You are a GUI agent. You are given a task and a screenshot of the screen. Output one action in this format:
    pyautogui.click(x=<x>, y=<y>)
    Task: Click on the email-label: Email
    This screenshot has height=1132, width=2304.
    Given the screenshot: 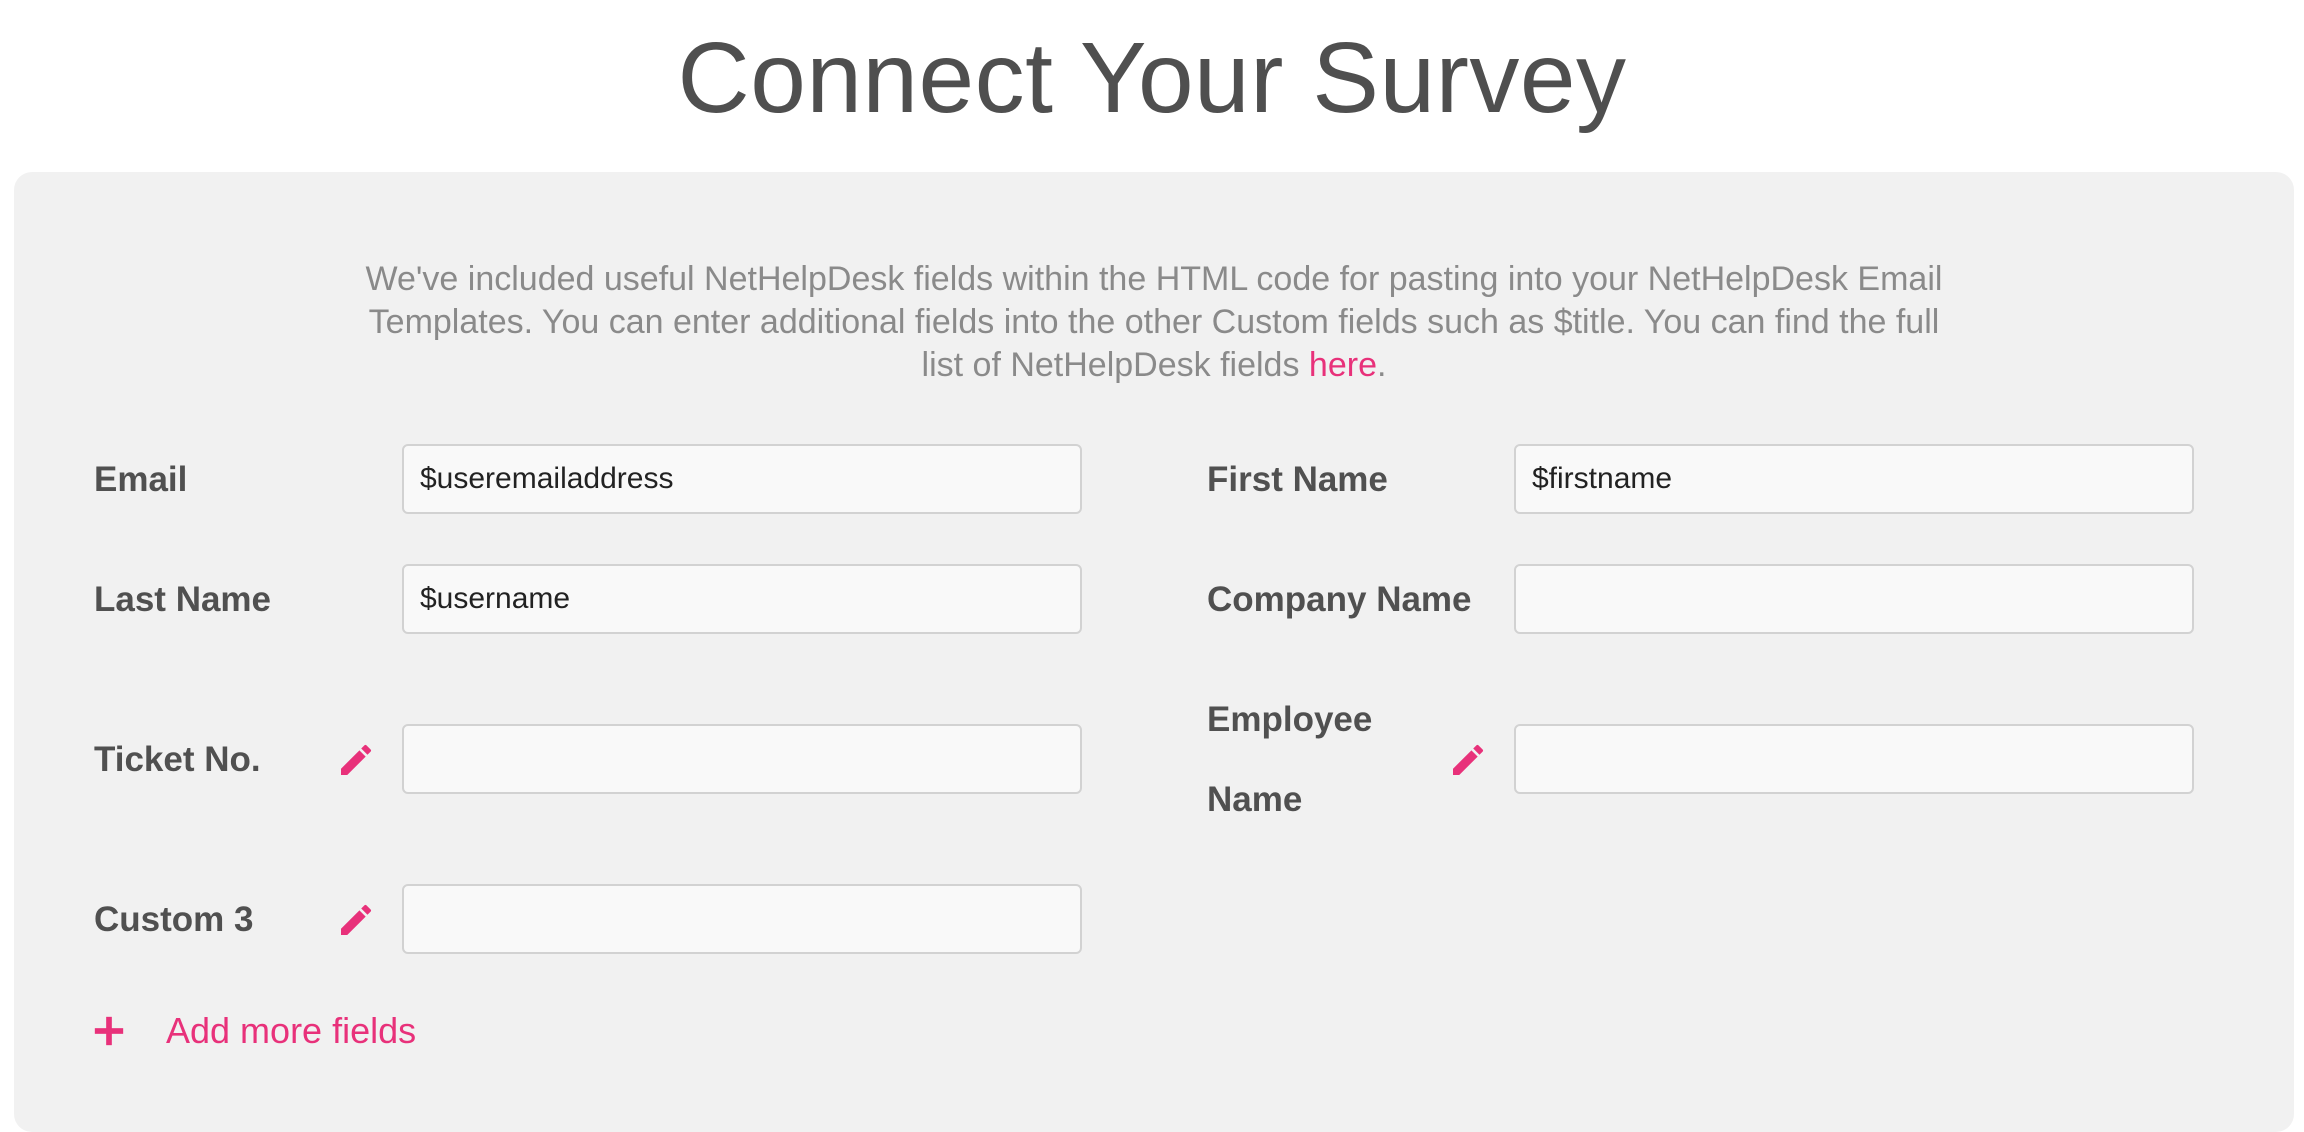 What is the action you would take?
    pyautogui.click(x=141, y=479)
    